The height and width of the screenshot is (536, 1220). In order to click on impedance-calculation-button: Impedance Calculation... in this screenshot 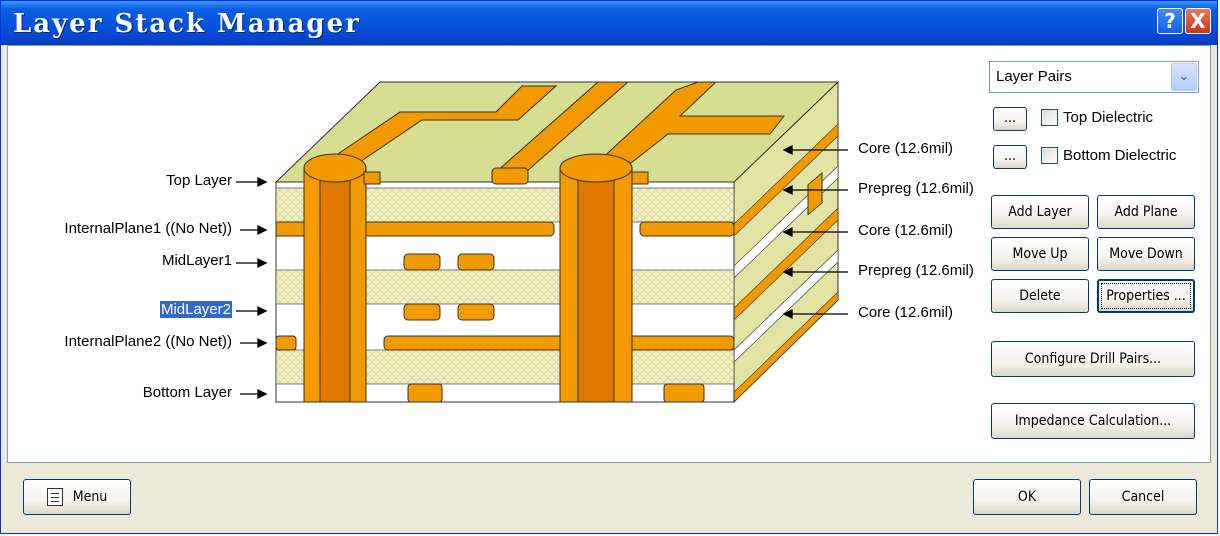, I will do `click(1093, 421)`.